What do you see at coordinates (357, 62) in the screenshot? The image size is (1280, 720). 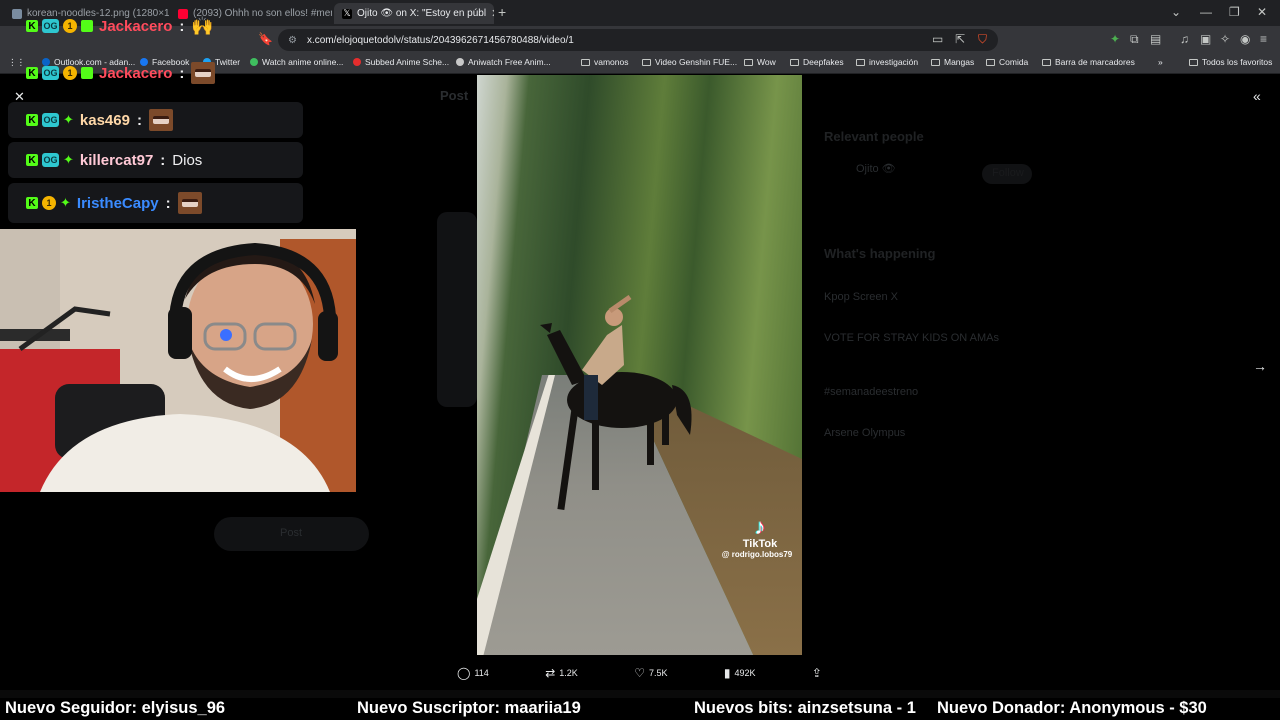 I see `schedule-icon` at bounding box center [357, 62].